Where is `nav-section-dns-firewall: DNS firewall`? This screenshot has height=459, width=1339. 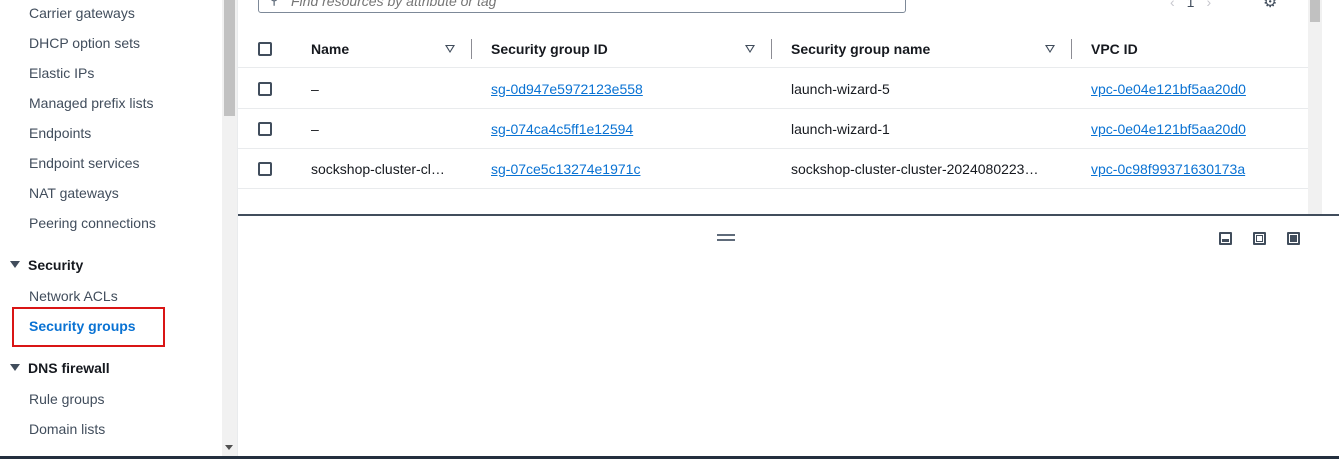 nav-section-dns-firewall: DNS firewall is located at coordinates (60, 368).